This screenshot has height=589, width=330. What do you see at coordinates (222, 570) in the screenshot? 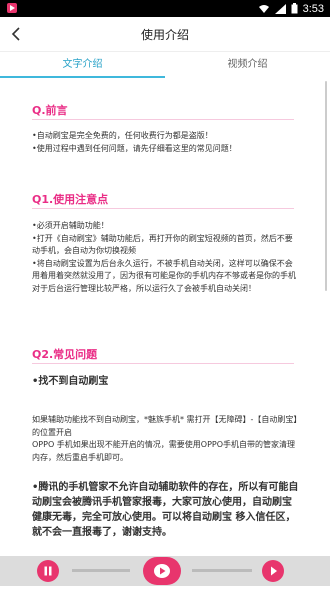
I see `progress-track-right` at bounding box center [222, 570].